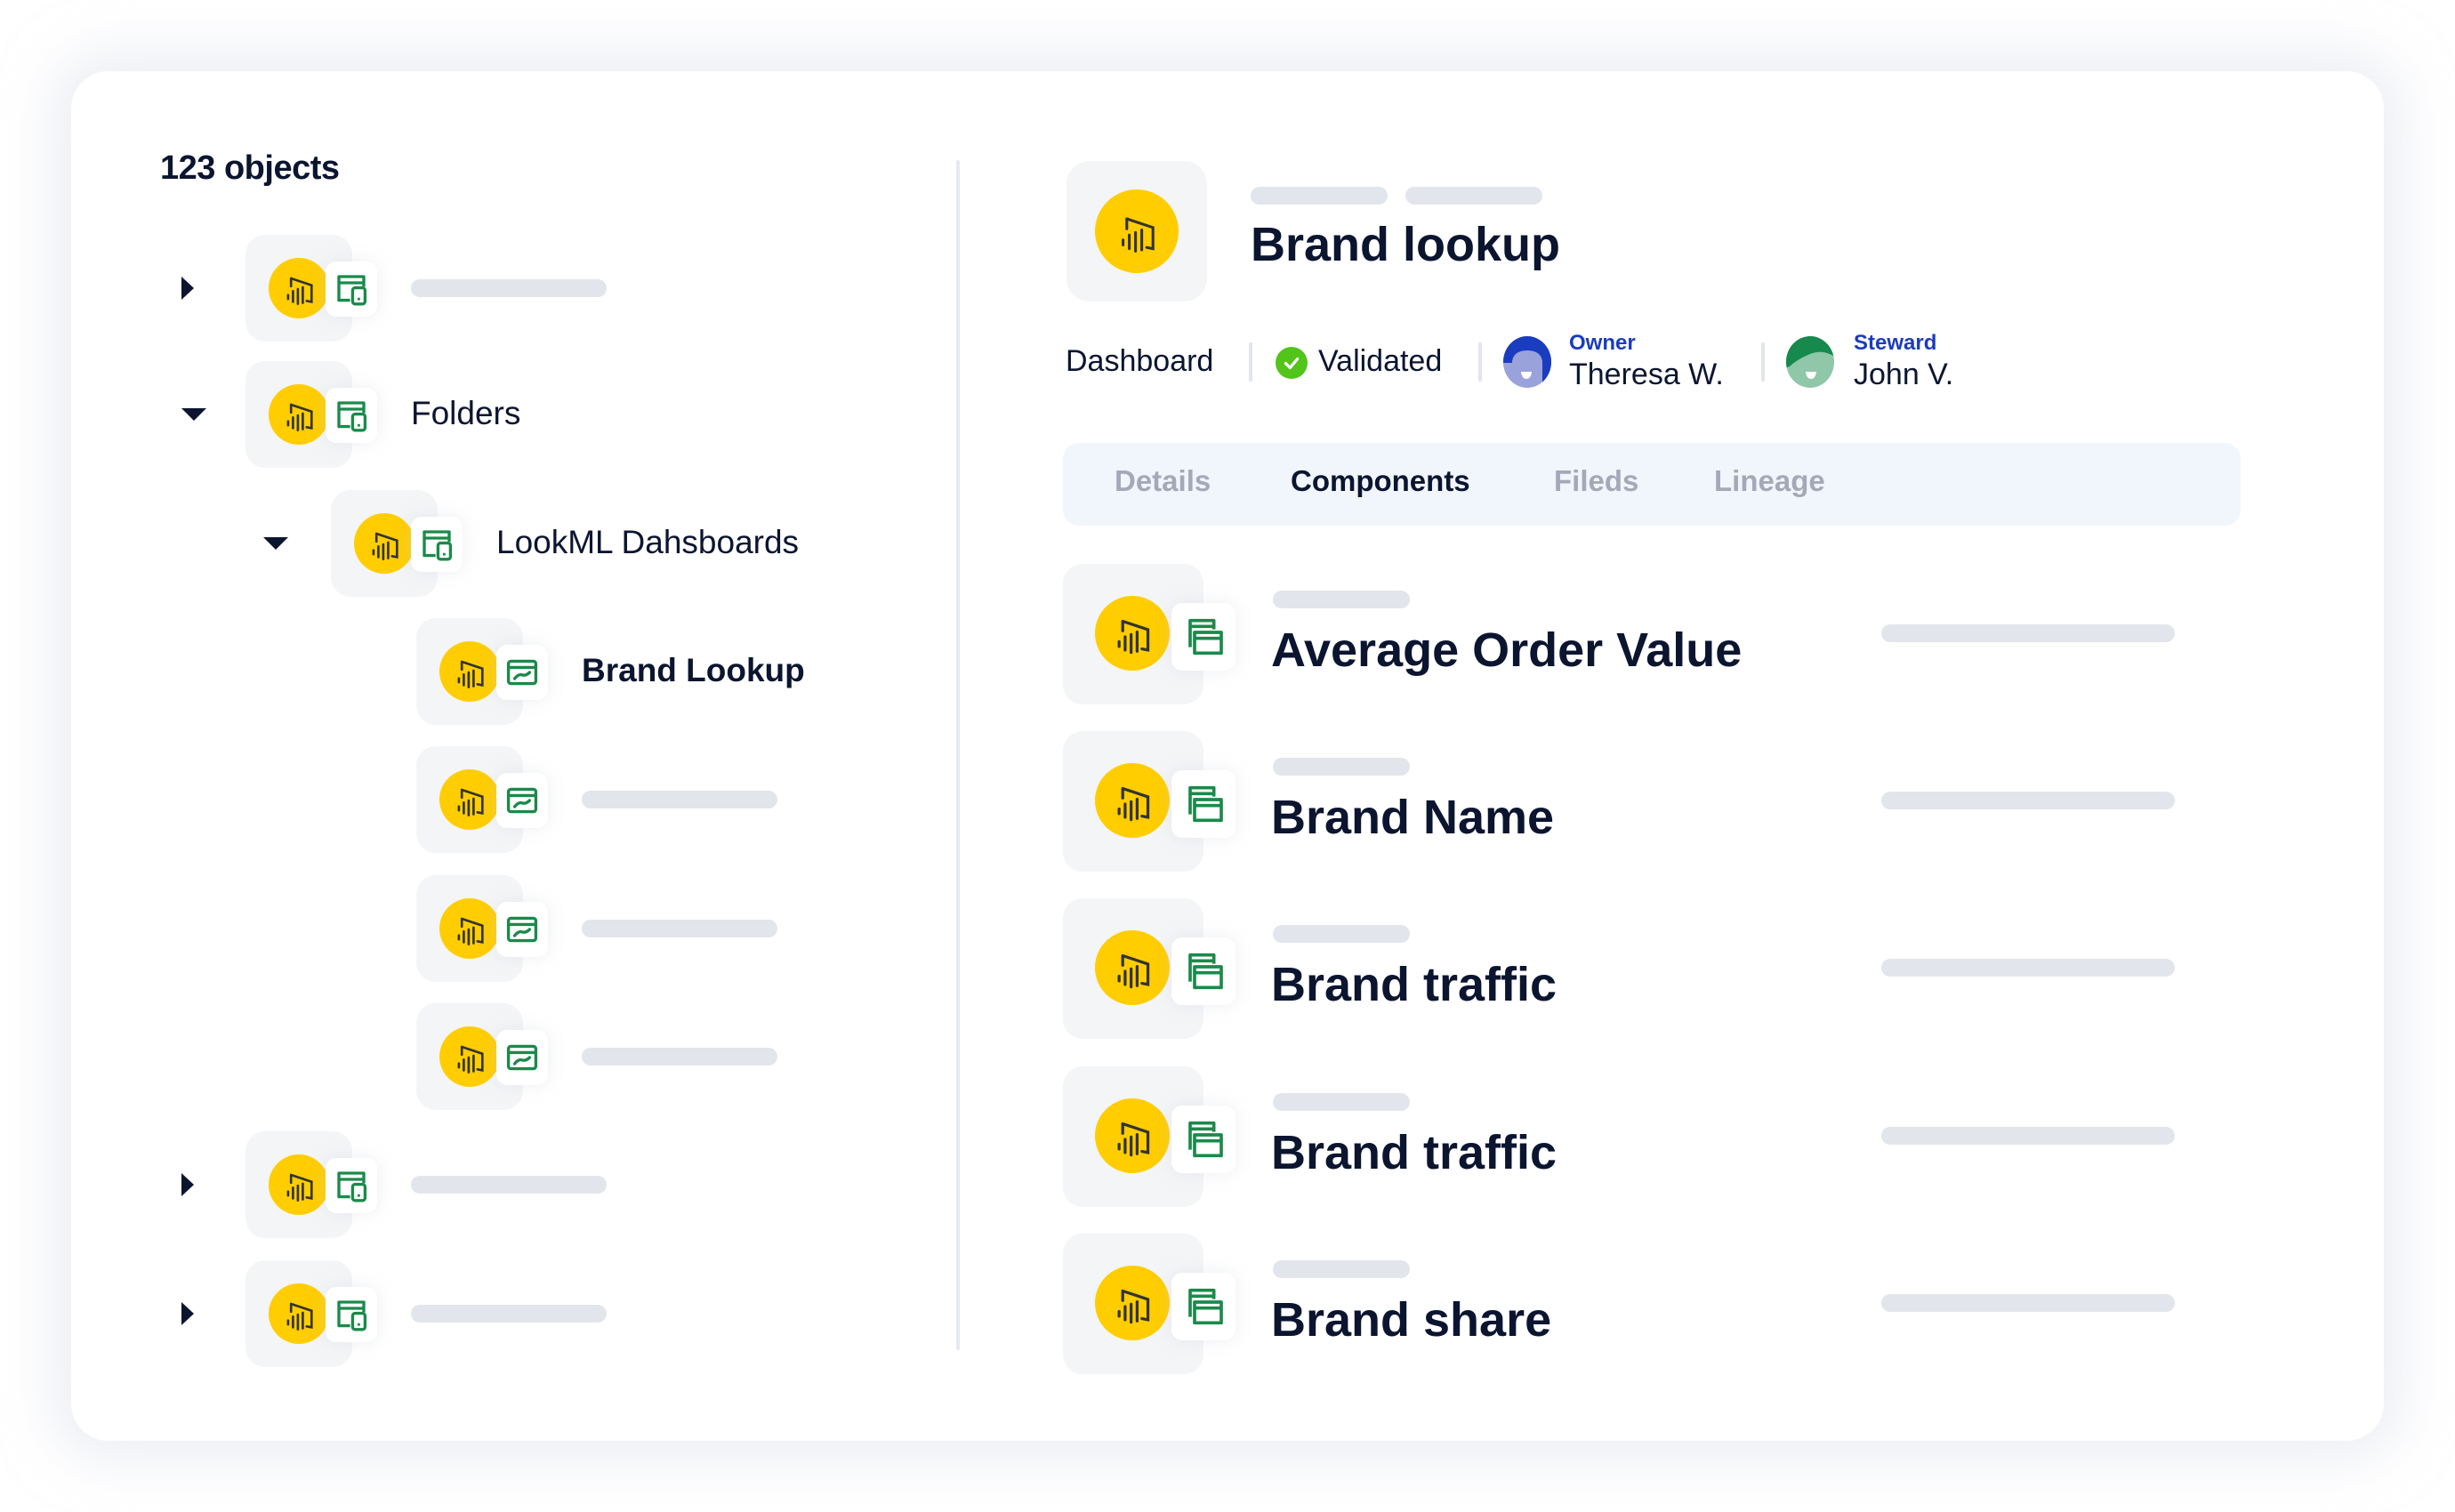  Describe the element at coordinates (958, 755) in the screenshot. I see `panel-divider` at that location.